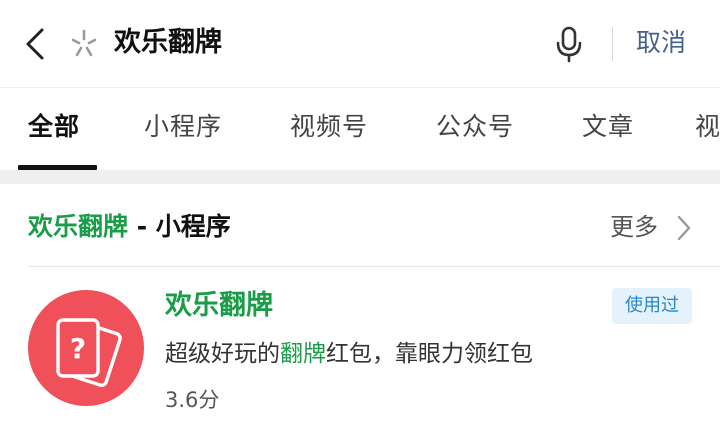  I want to click on section-gap, so click(360, 177).